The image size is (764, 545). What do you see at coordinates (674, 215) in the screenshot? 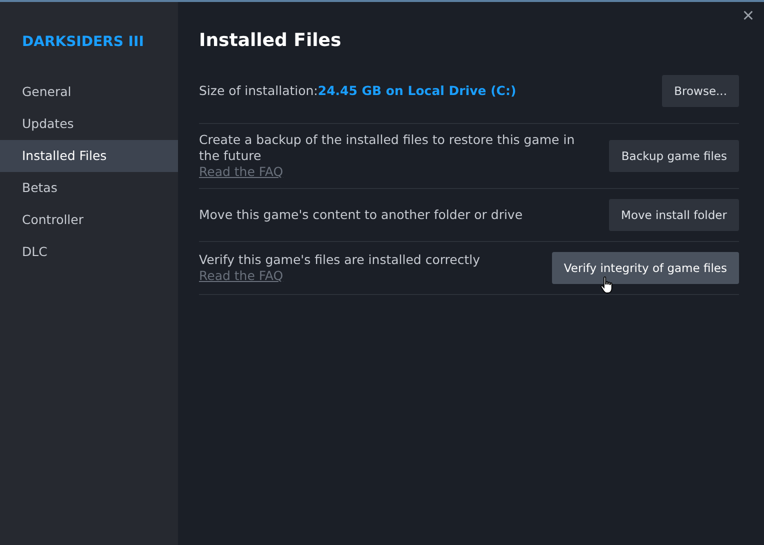
I see `action-button: Move install folder` at bounding box center [674, 215].